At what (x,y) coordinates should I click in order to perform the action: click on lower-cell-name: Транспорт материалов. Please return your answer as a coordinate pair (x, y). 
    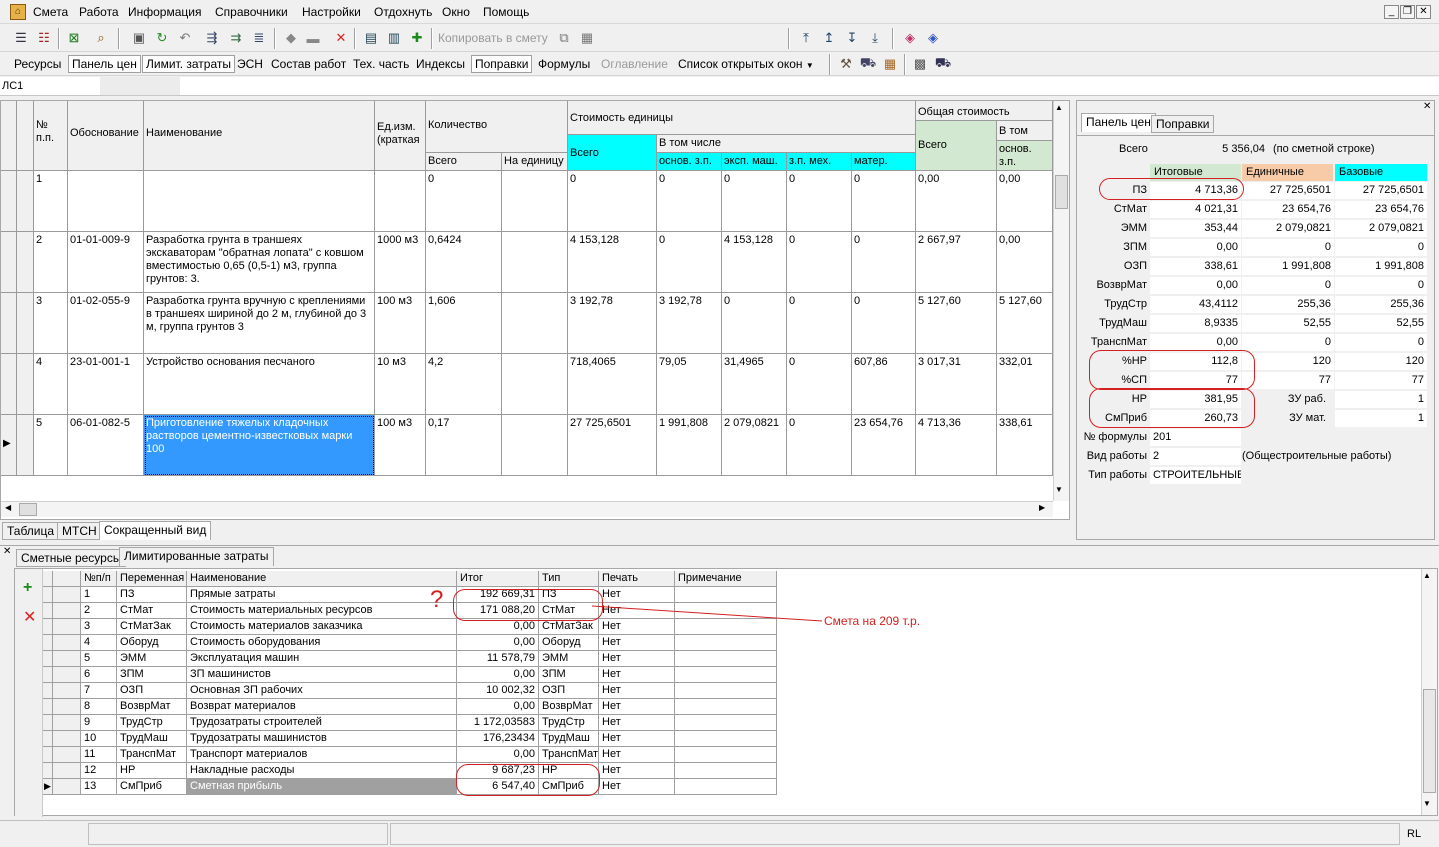
    Looking at the image, I should click on (322, 755).